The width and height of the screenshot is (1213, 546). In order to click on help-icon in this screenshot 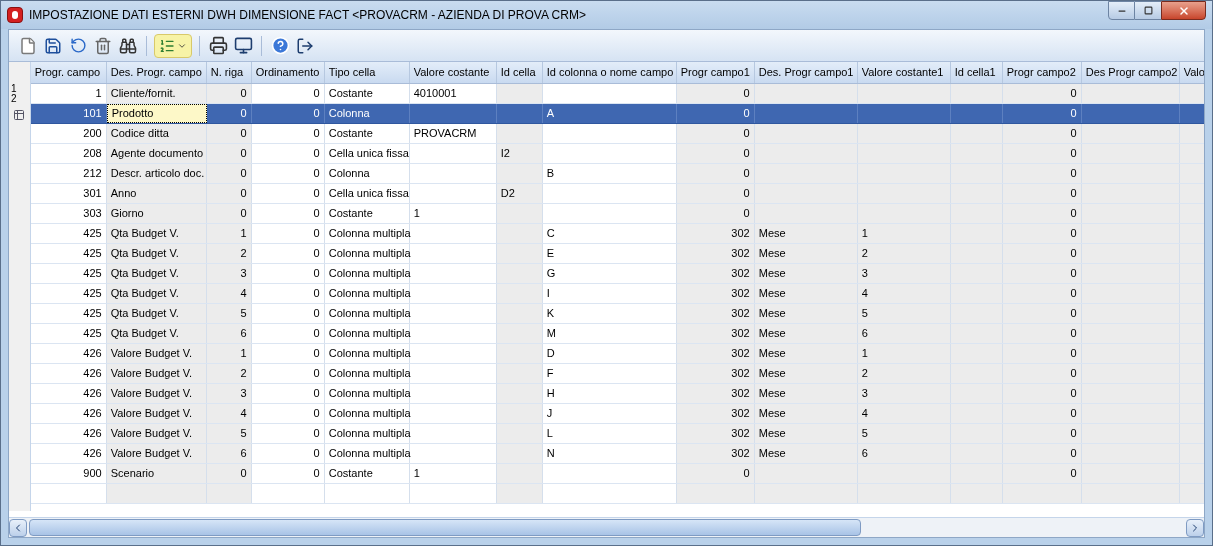, I will do `click(280, 45)`.